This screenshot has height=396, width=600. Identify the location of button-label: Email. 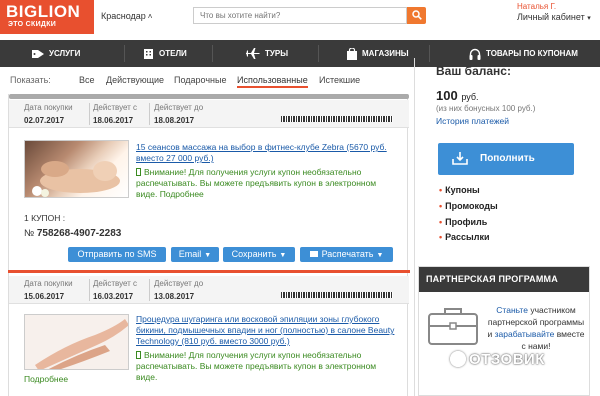
(190, 254).